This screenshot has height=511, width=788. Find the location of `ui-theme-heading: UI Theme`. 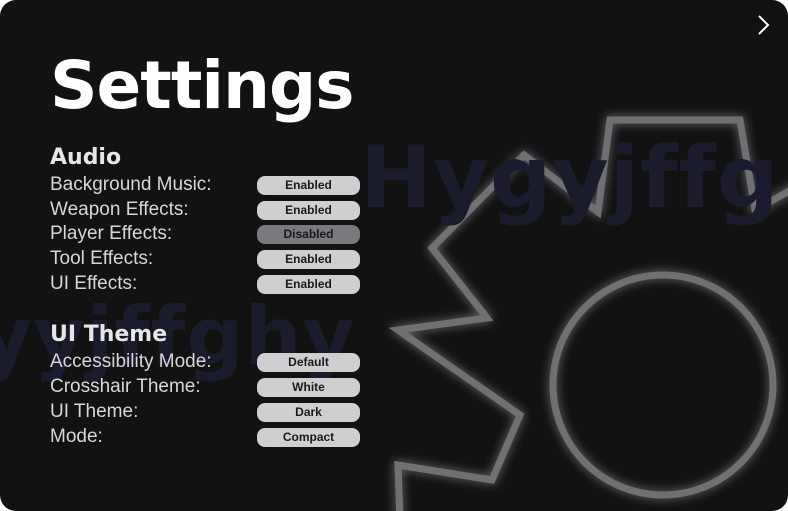

ui-theme-heading: UI Theme is located at coordinates (109, 334).